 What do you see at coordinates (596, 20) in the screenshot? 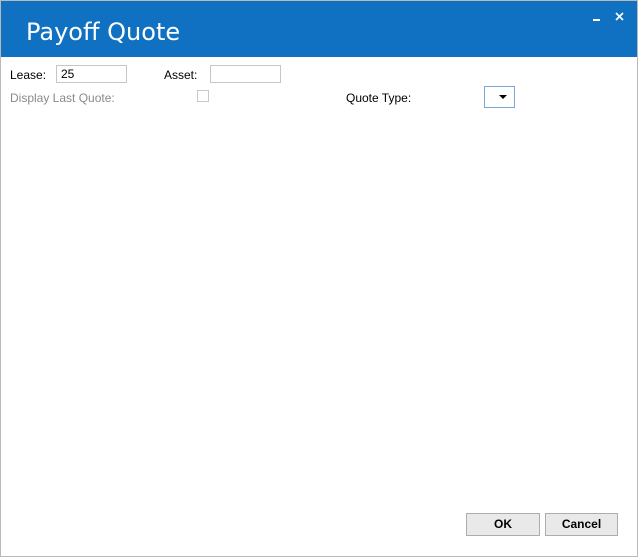
I see `minimize-icon` at bounding box center [596, 20].